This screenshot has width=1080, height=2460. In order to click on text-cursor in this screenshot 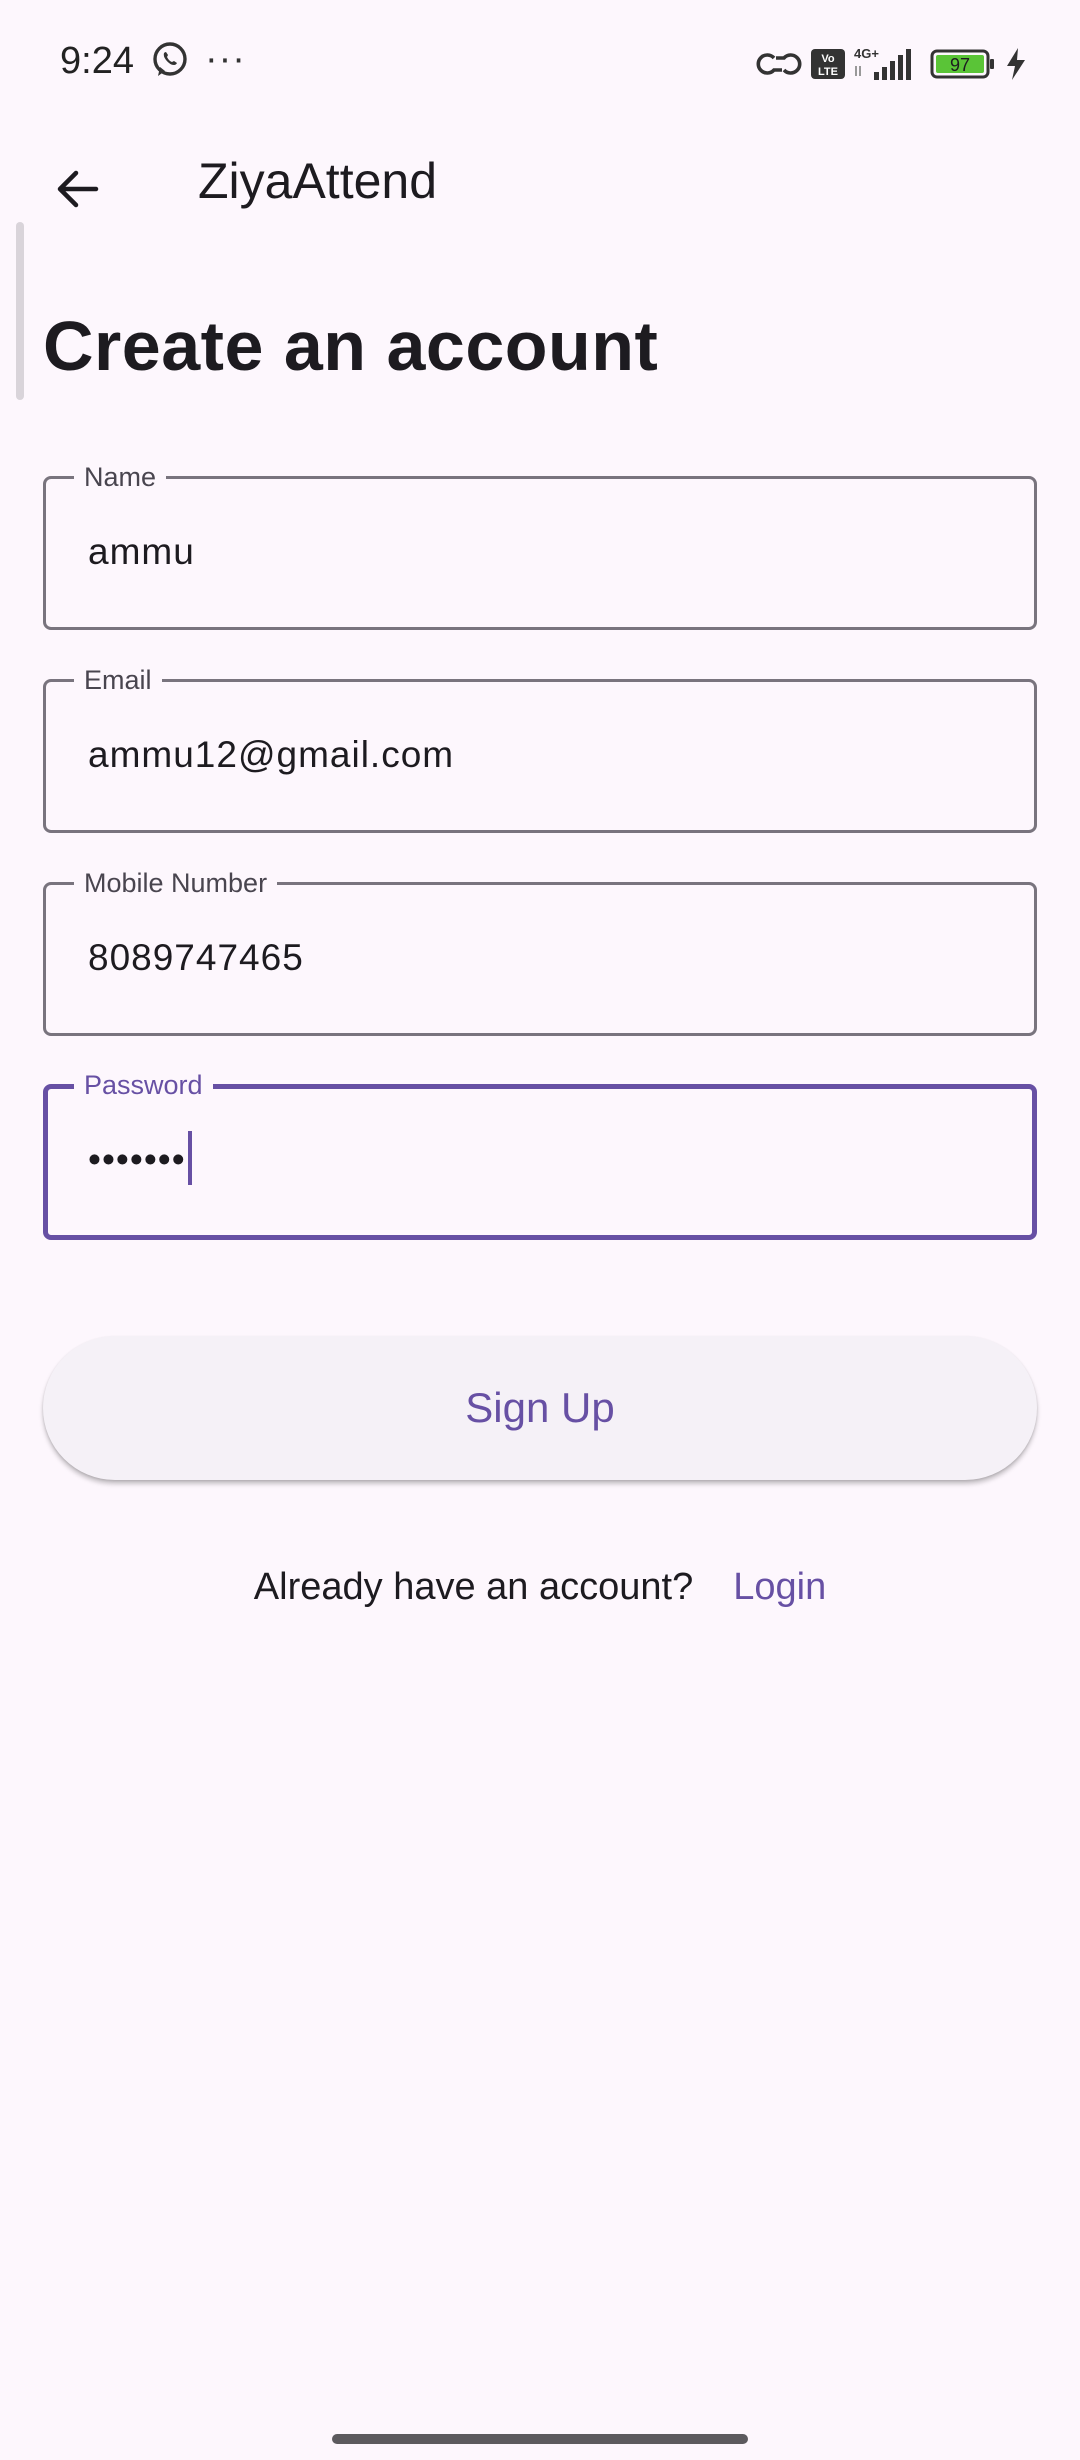, I will do `click(189, 1158)`.